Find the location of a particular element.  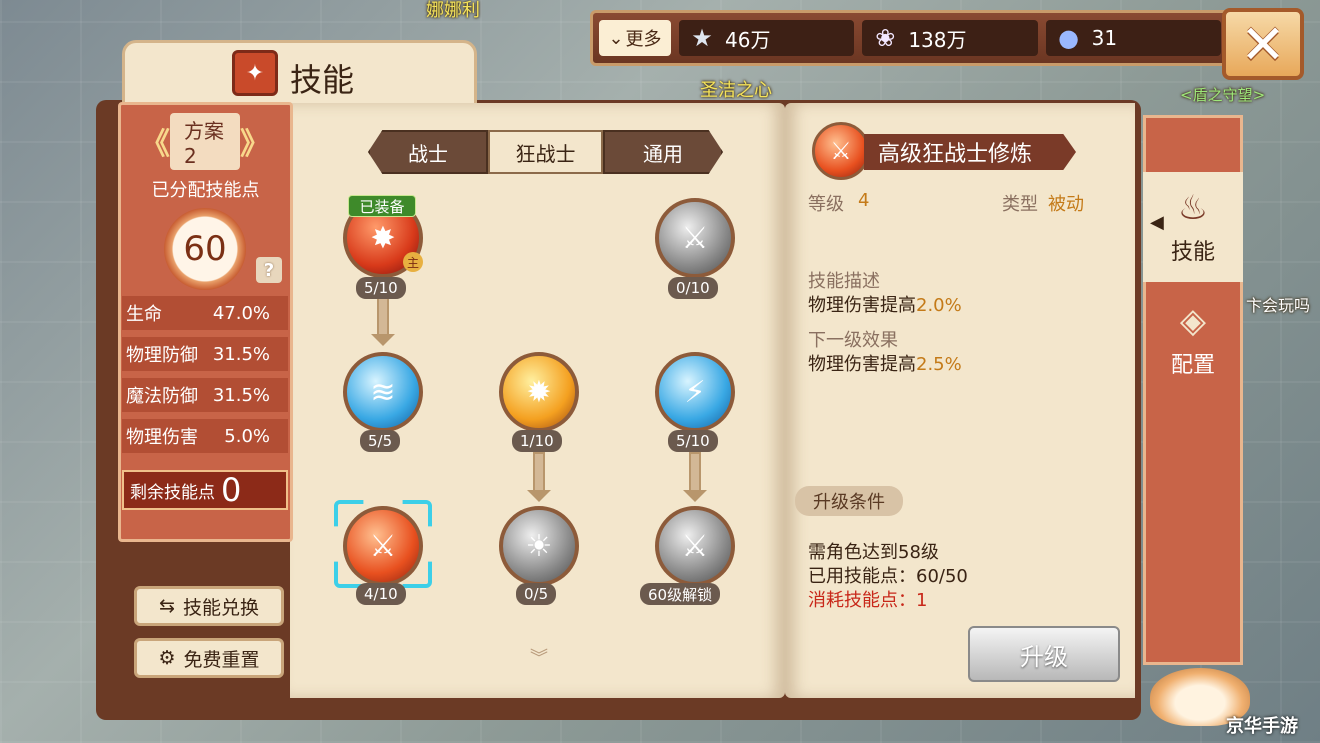

equipped-badge: 已装备 is located at coordinates (382, 206).